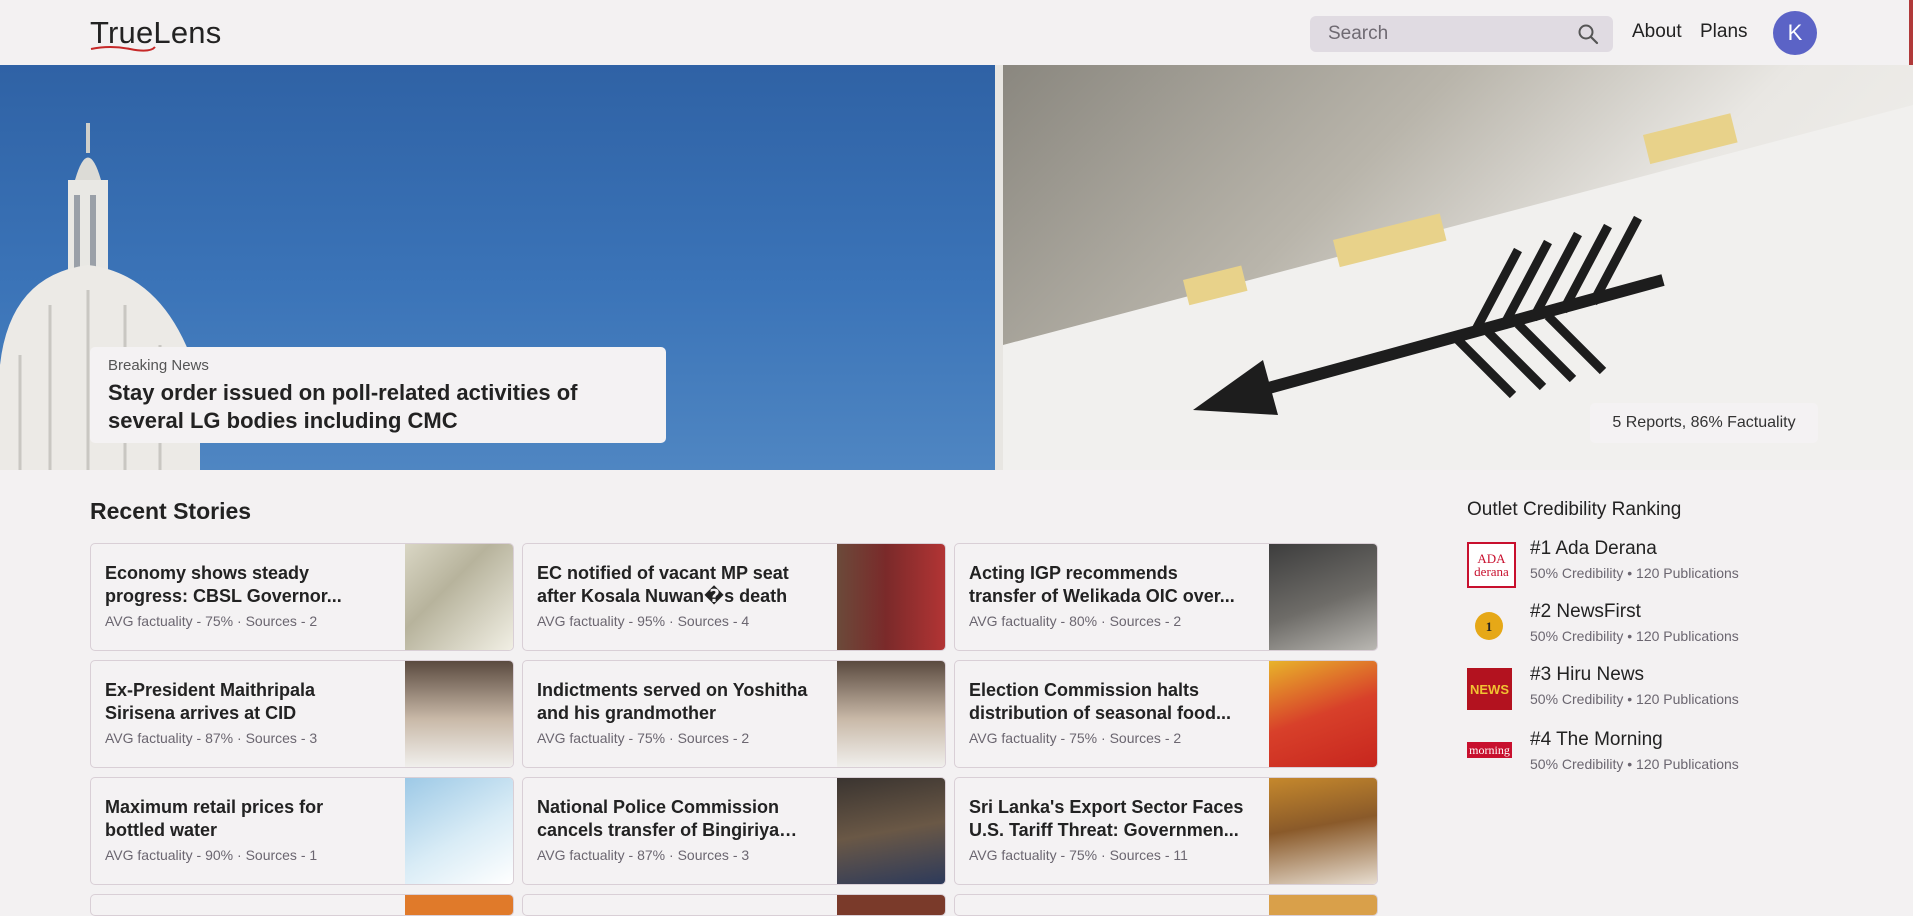 The image size is (1913, 916). What do you see at coordinates (1593, 549) in the screenshot?
I see `outlet-name: #1 Ada Derana` at bounding box center [1593, 549].